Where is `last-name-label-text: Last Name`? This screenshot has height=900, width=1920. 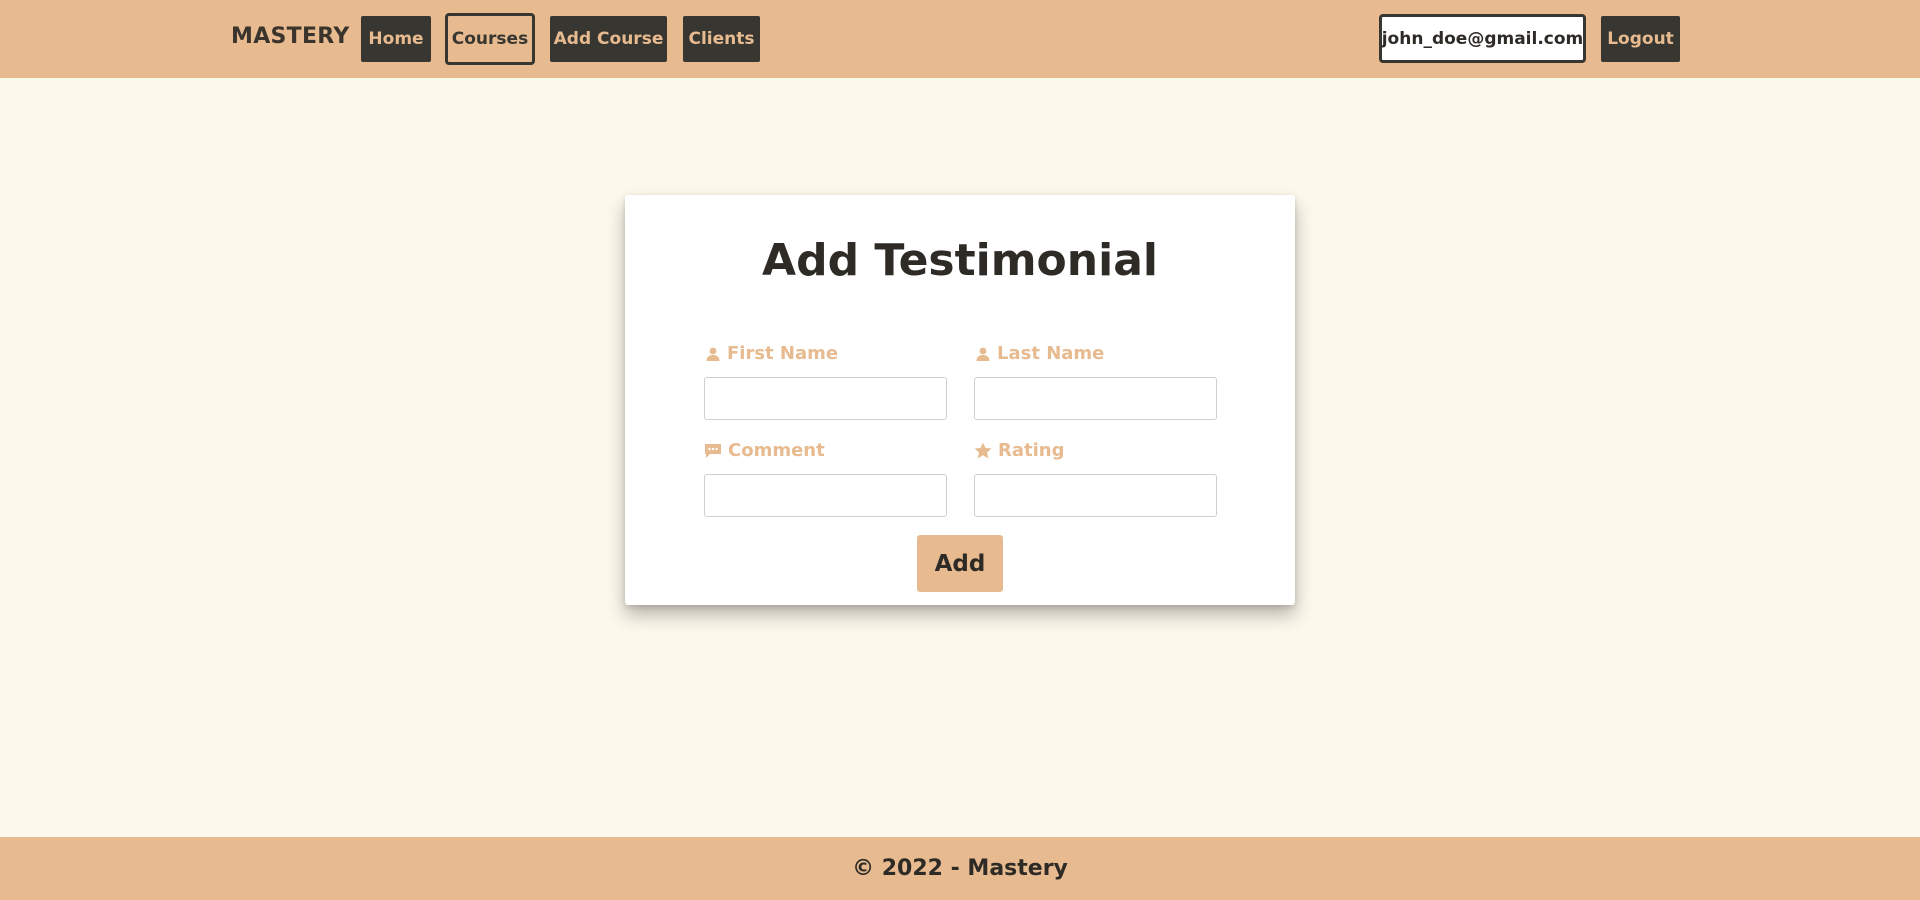 last-name-label-text: Last Name is located at coordinates (1051, 353).